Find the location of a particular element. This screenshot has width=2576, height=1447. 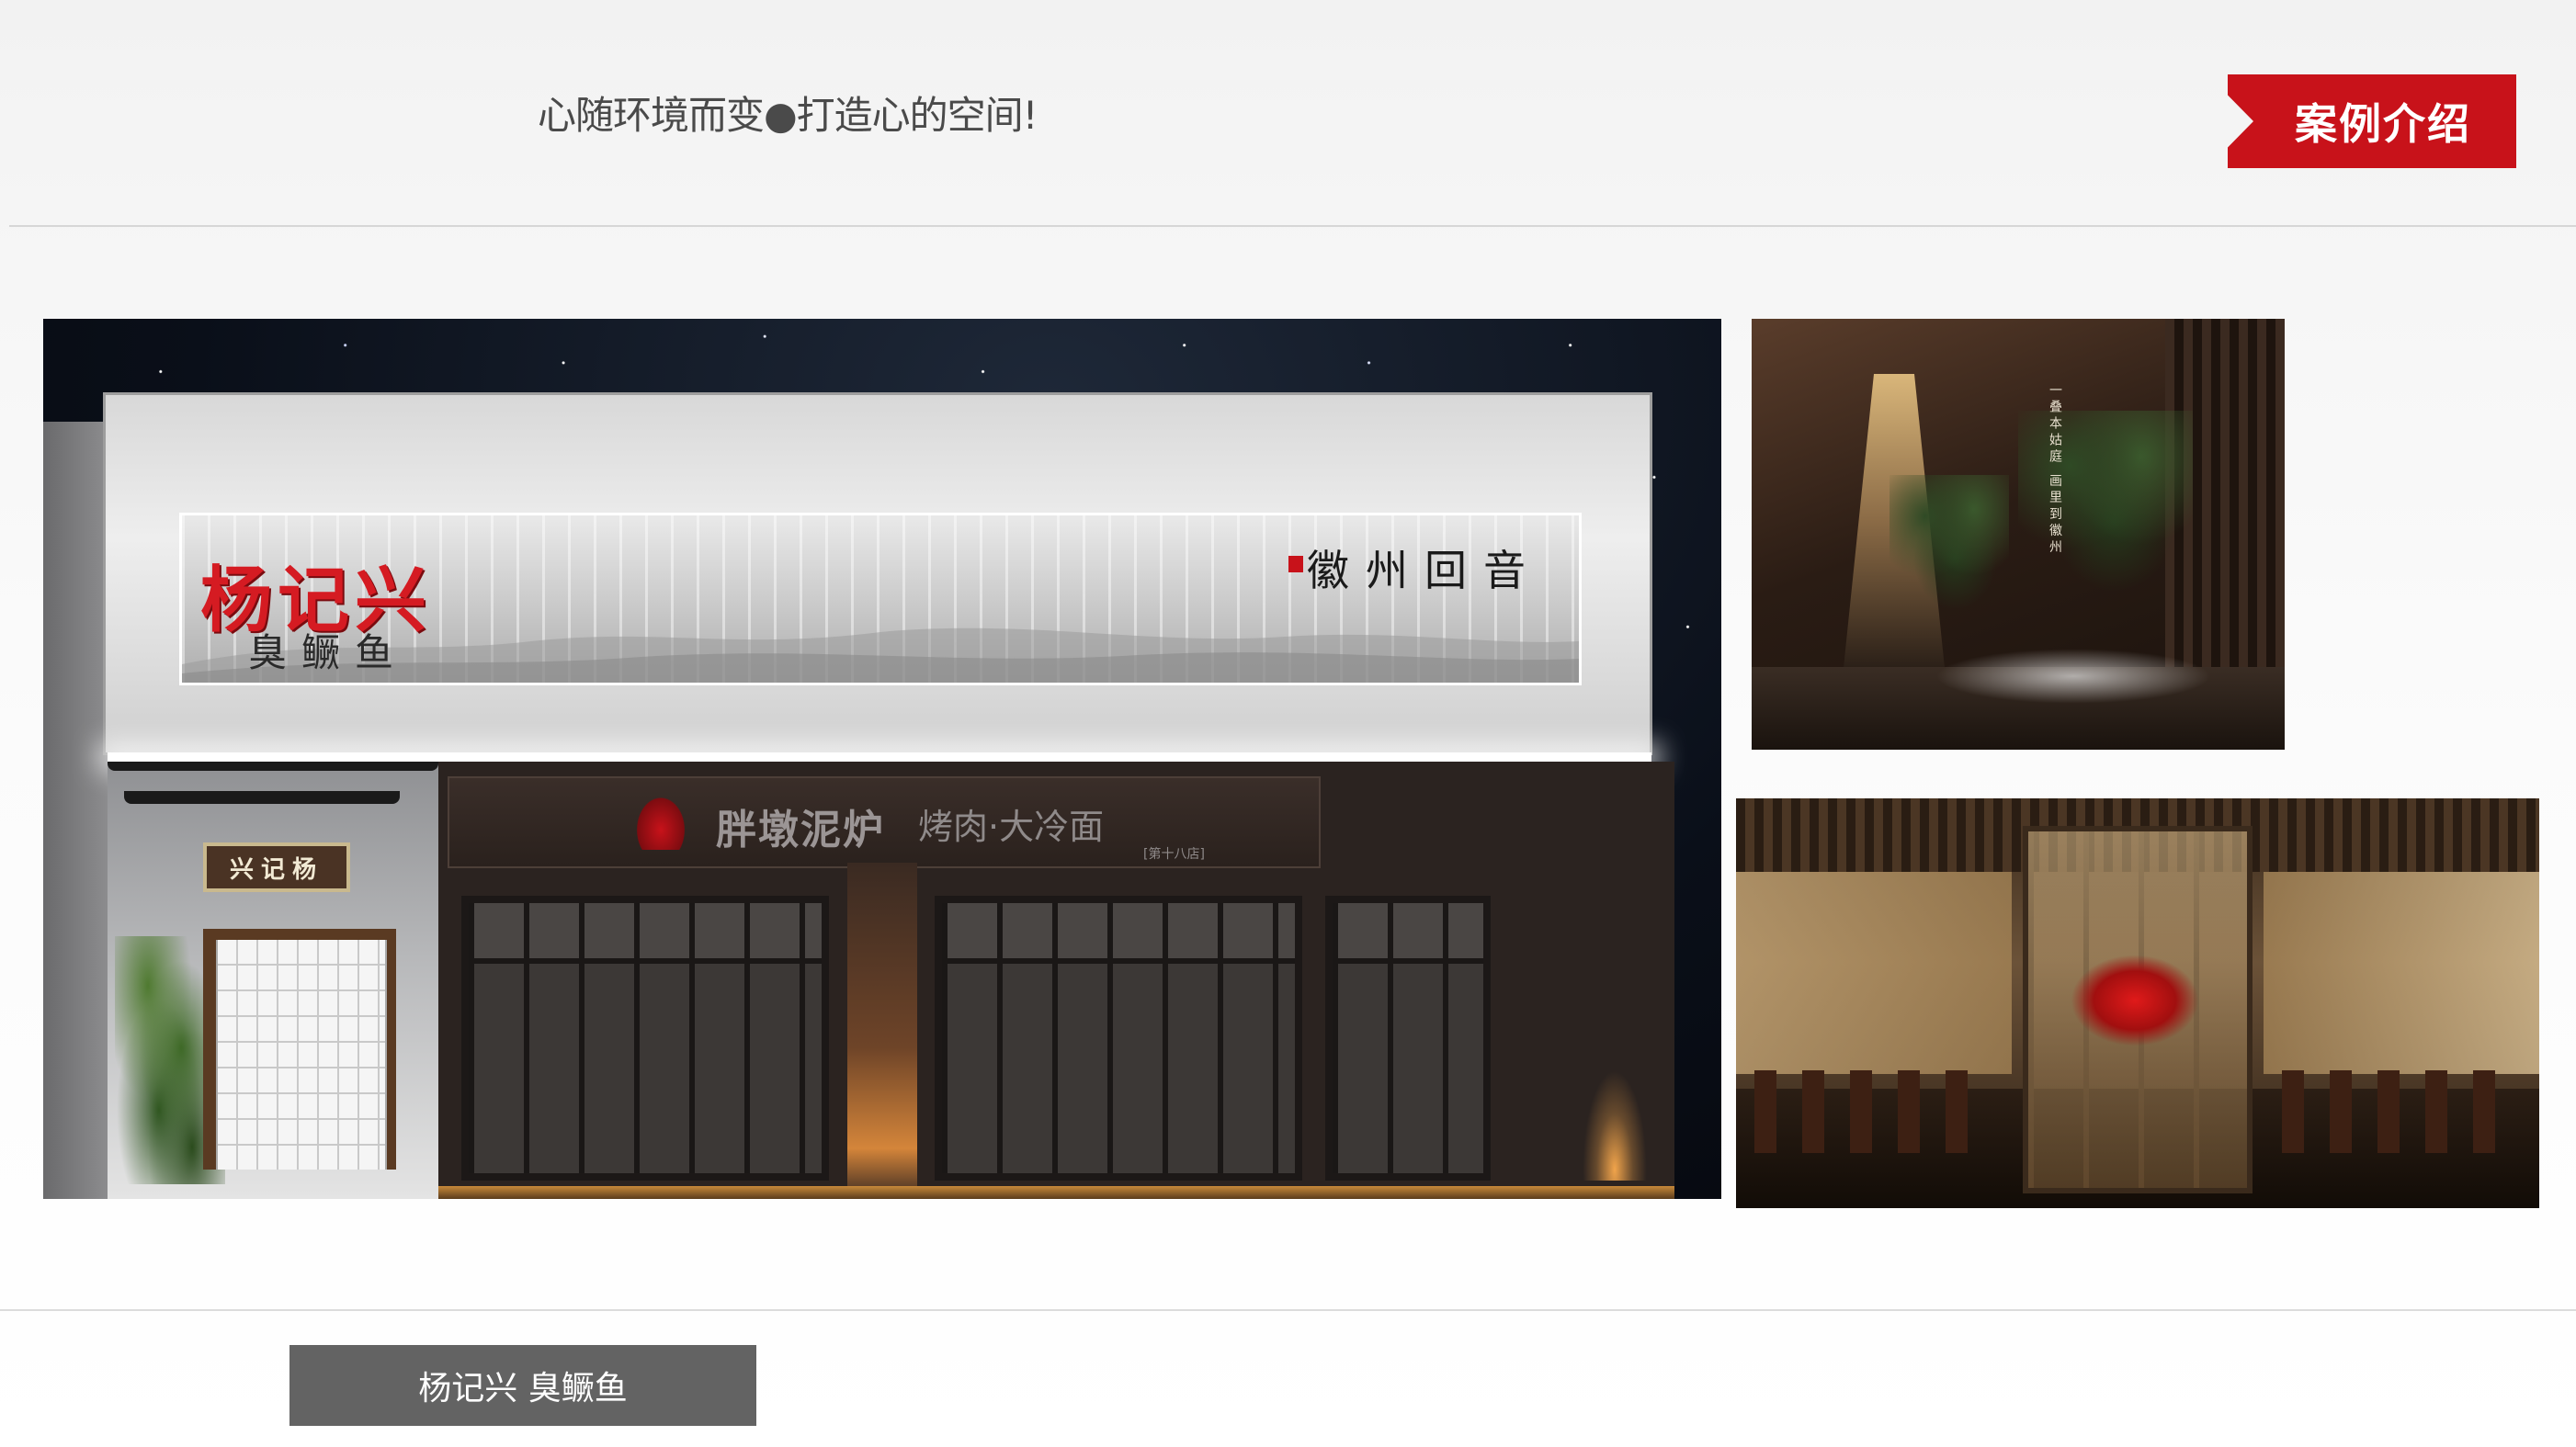

top-divider is located at coordinates (1292, 226).